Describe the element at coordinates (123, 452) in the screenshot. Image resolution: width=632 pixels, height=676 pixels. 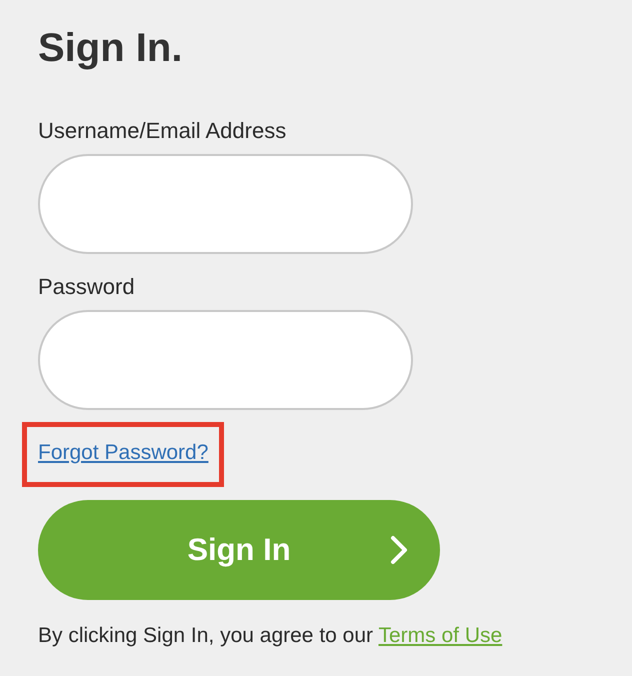
I see `forgot-password-link: Forgot Password?` at that location.